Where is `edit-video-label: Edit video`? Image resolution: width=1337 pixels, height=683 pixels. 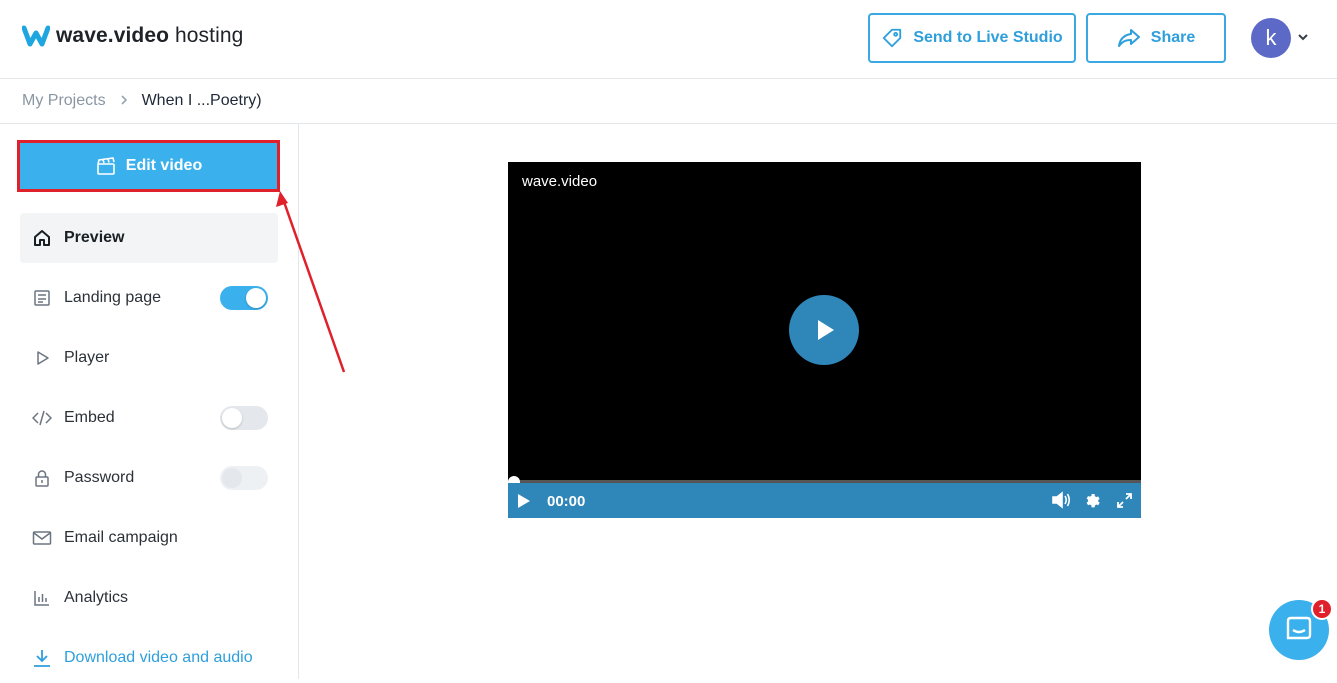
edit-video-label: Edit video is located at coordinates (164, 165).